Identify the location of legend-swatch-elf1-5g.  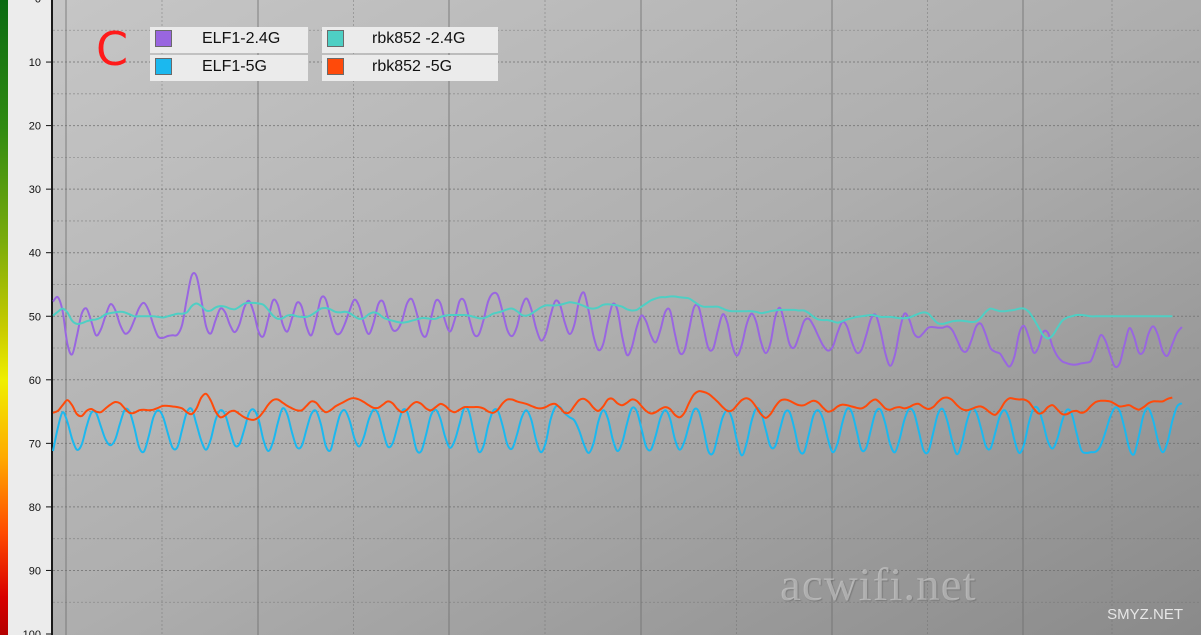
(163, 66).